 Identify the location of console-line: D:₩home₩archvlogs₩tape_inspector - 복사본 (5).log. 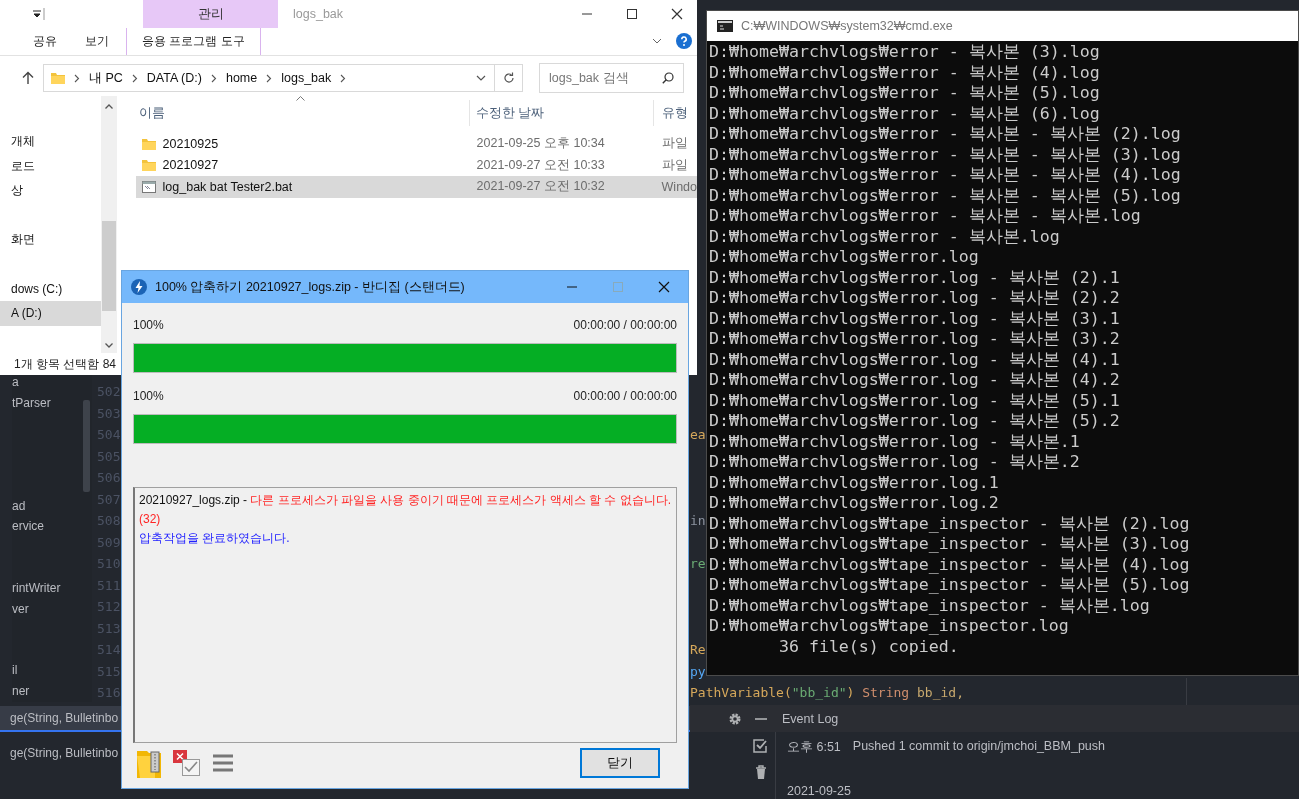
(950, 585).